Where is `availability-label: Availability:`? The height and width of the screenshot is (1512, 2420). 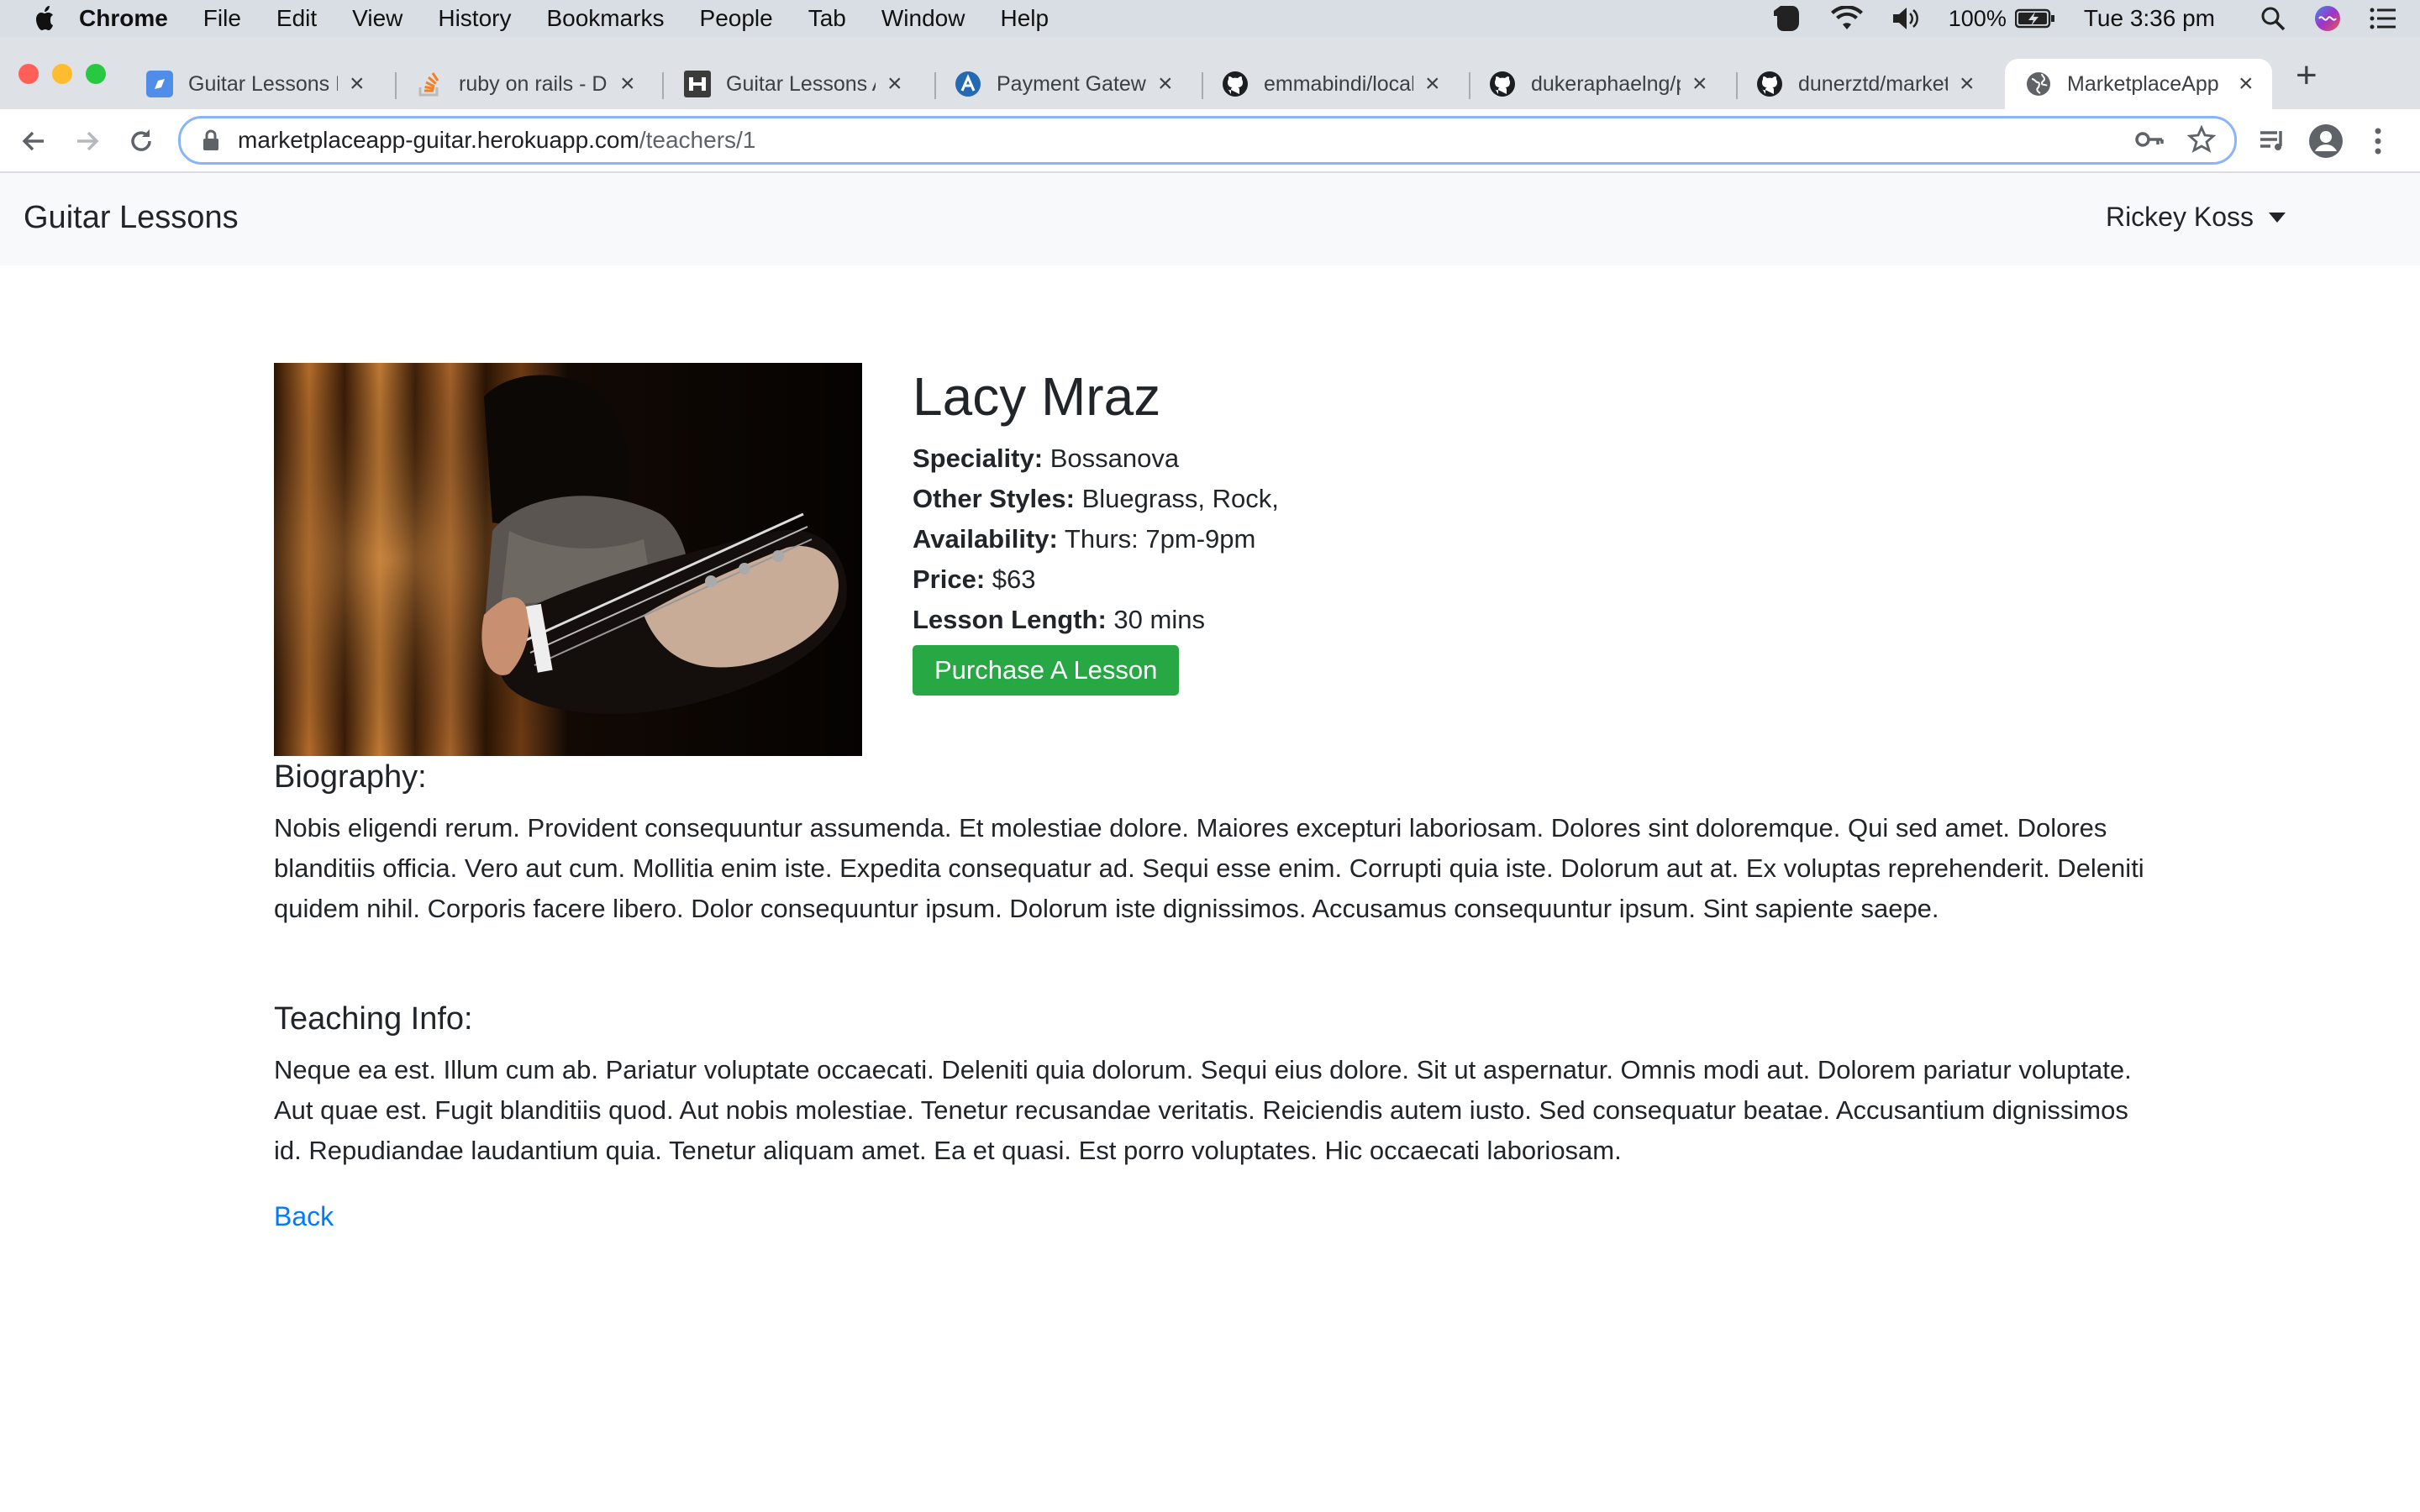 availability-label: Availability: is located at coordinates (986, 539).